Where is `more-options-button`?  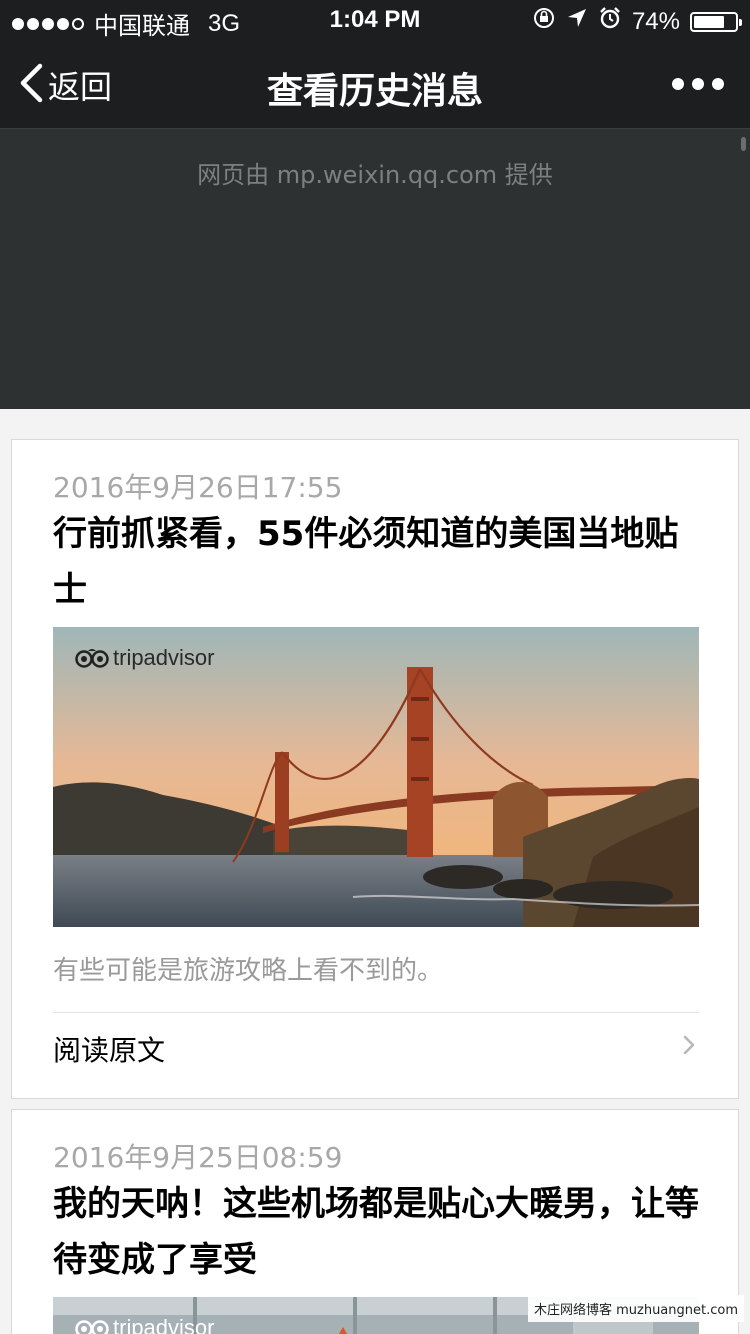
more-options-button is located at coordinates (698, 84).